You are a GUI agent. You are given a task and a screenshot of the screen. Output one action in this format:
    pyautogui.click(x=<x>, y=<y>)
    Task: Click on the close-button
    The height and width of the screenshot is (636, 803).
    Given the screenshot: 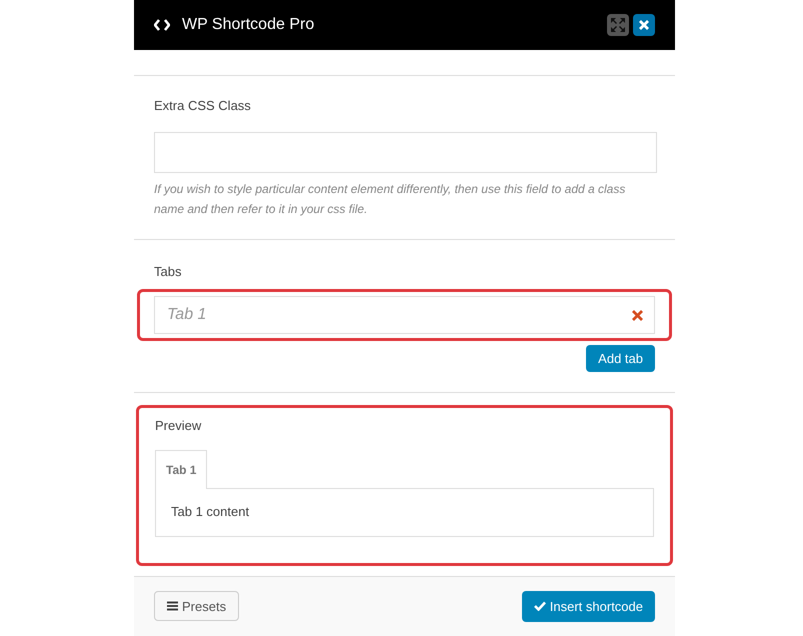 What is the action you would take?
    pyautogui.click(x=644, y=25)
    